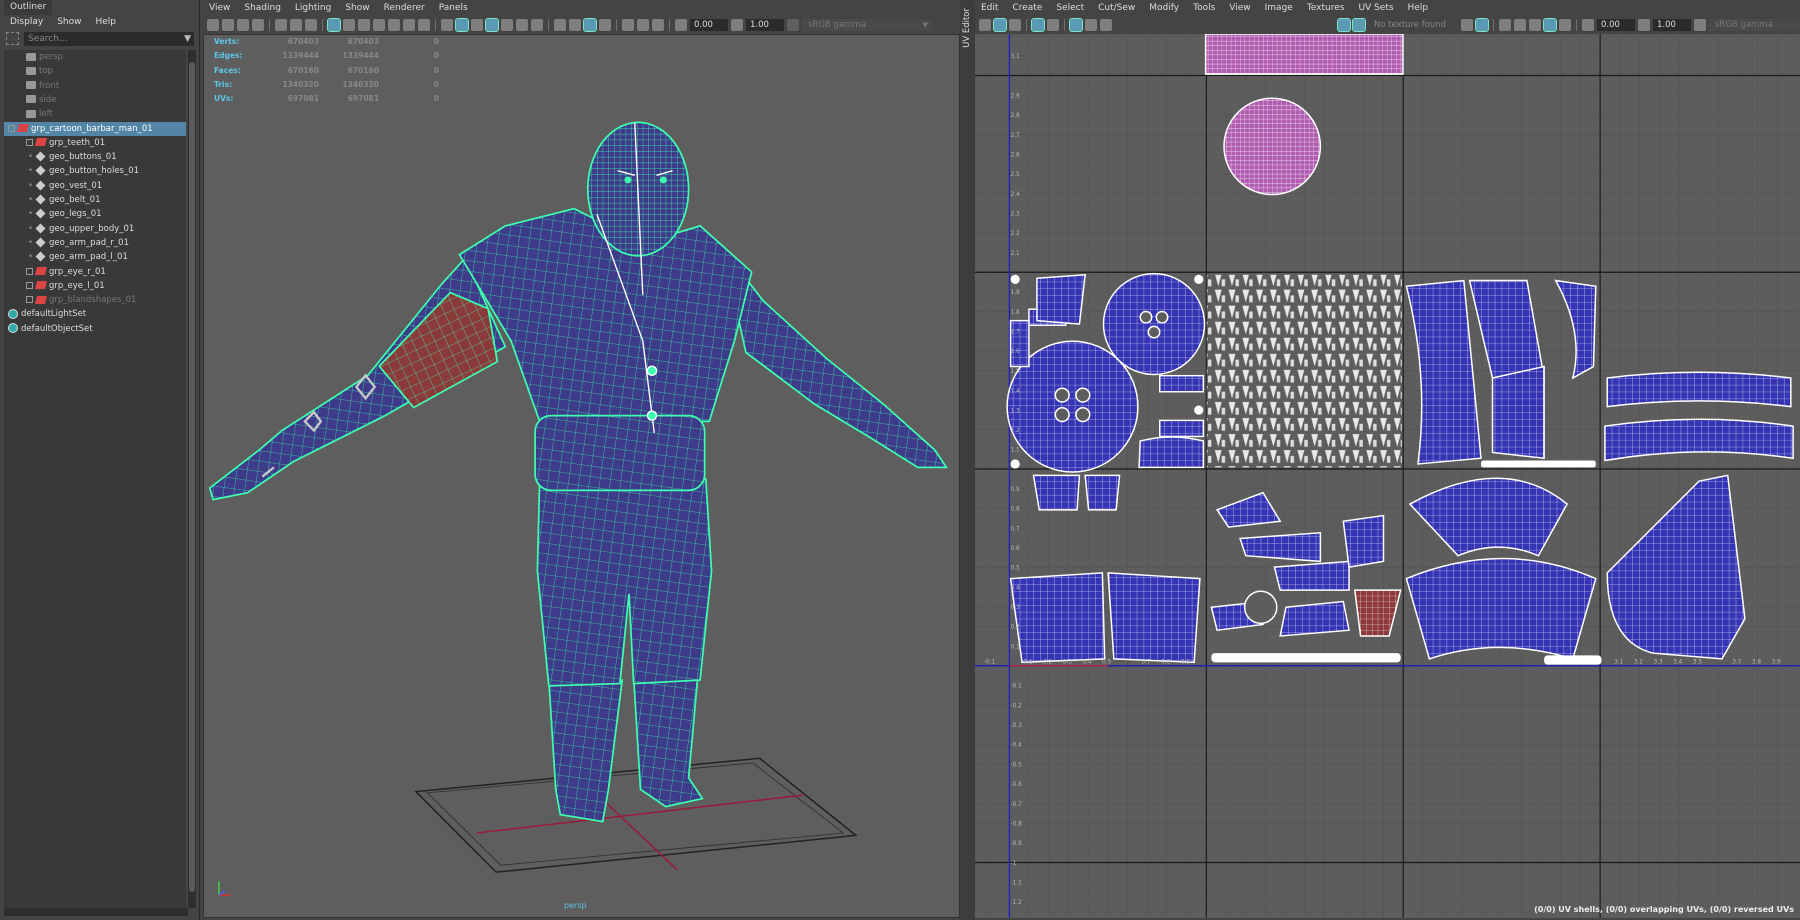  I want to click on depth-of-field-icon, so click(605, 24).